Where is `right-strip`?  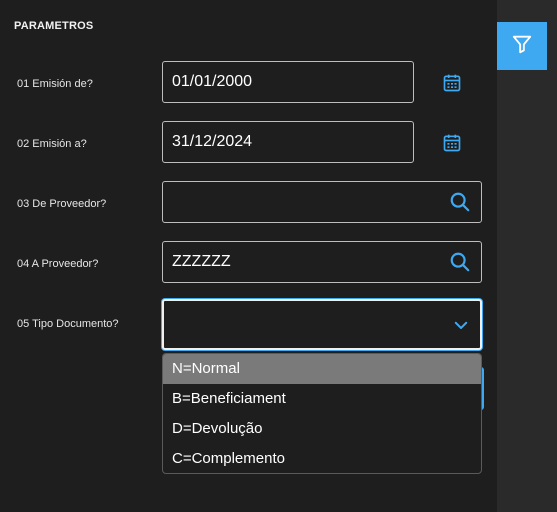
right-strip is located at coordinates (527, 256).